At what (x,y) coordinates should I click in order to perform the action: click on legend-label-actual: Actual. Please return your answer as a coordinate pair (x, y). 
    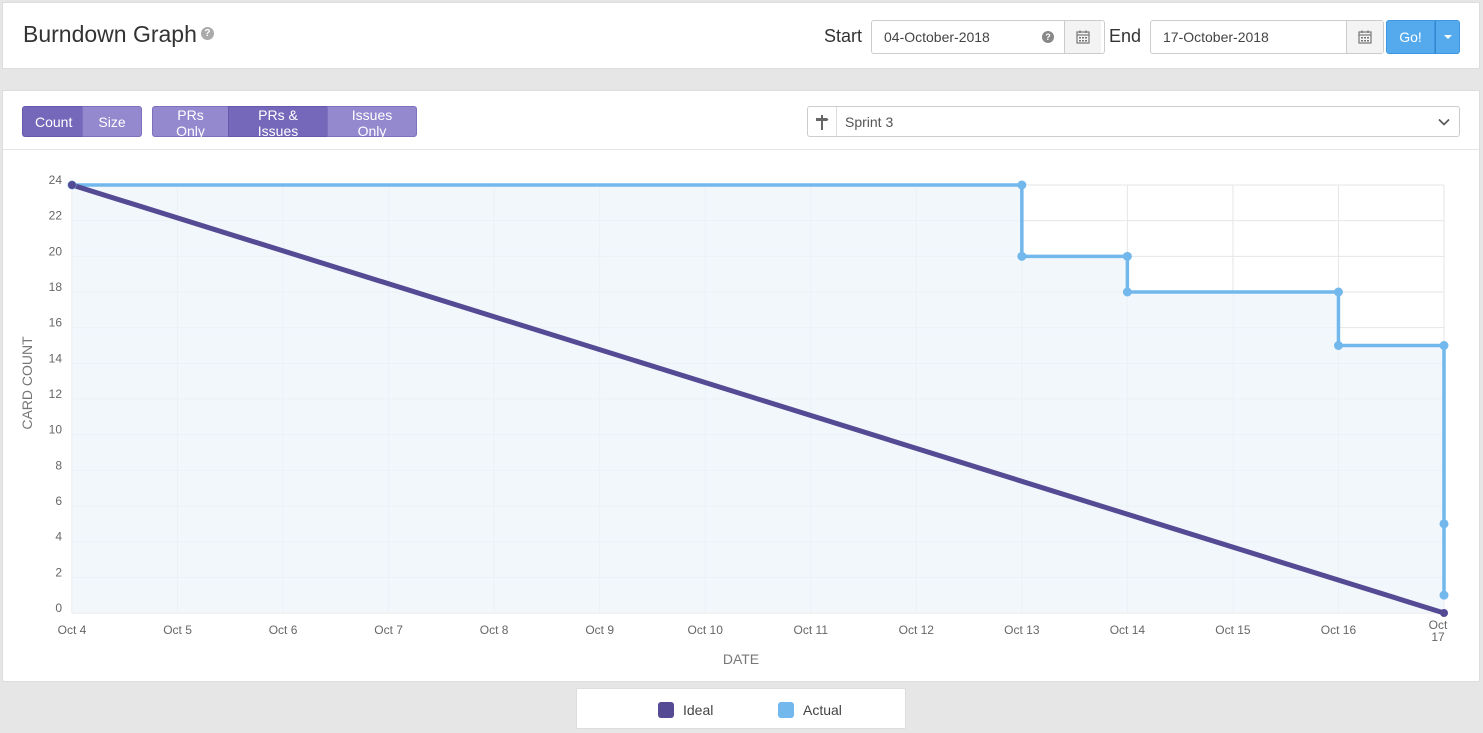
    Looking at the image, I should click on (822, 710).